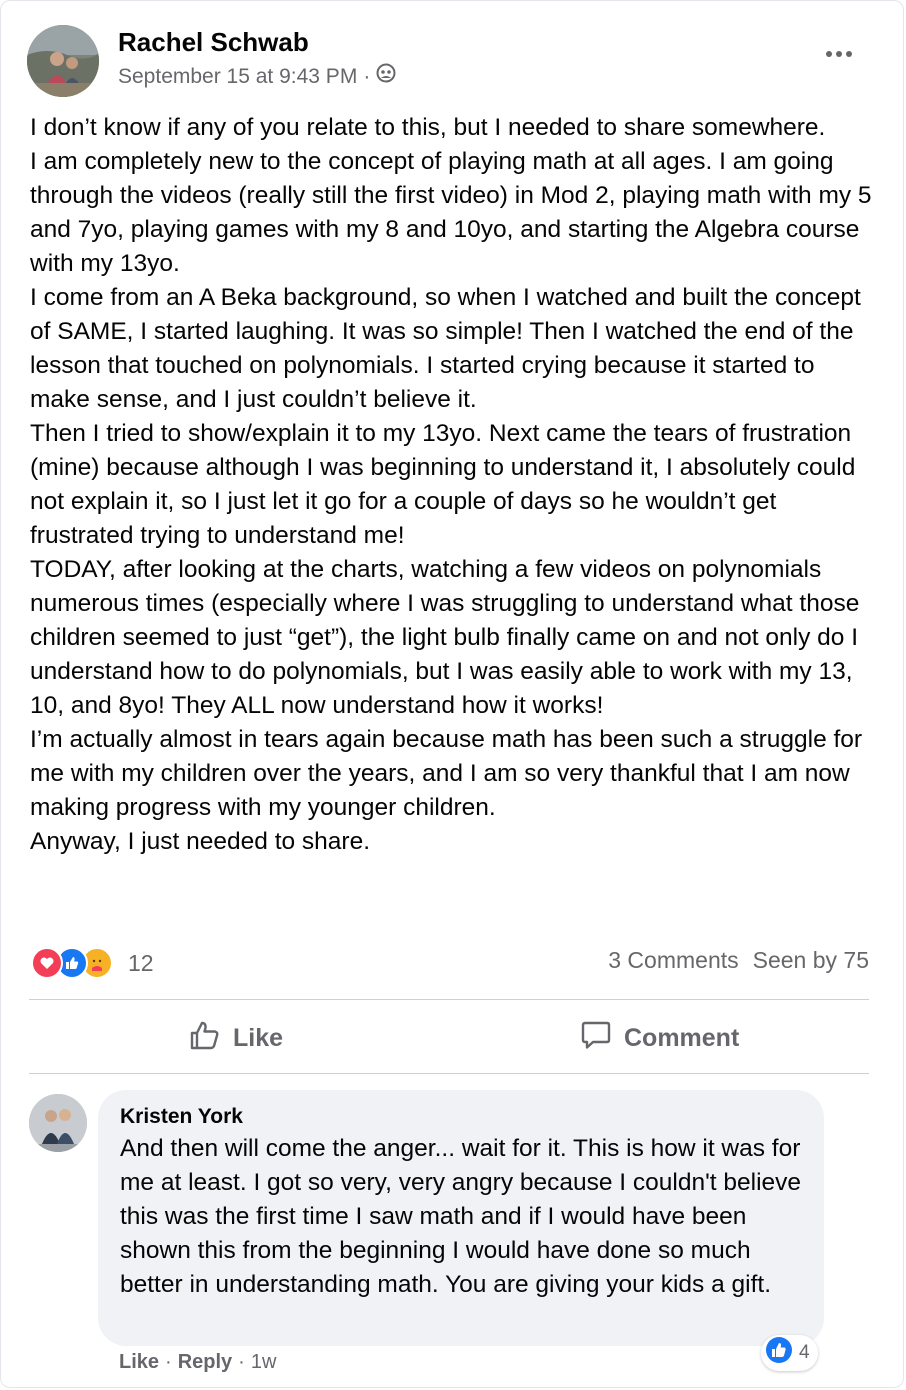  Describe the element at coordinates (258, 1037) in the screenshot. I see `like-button-label: Like` at that location.